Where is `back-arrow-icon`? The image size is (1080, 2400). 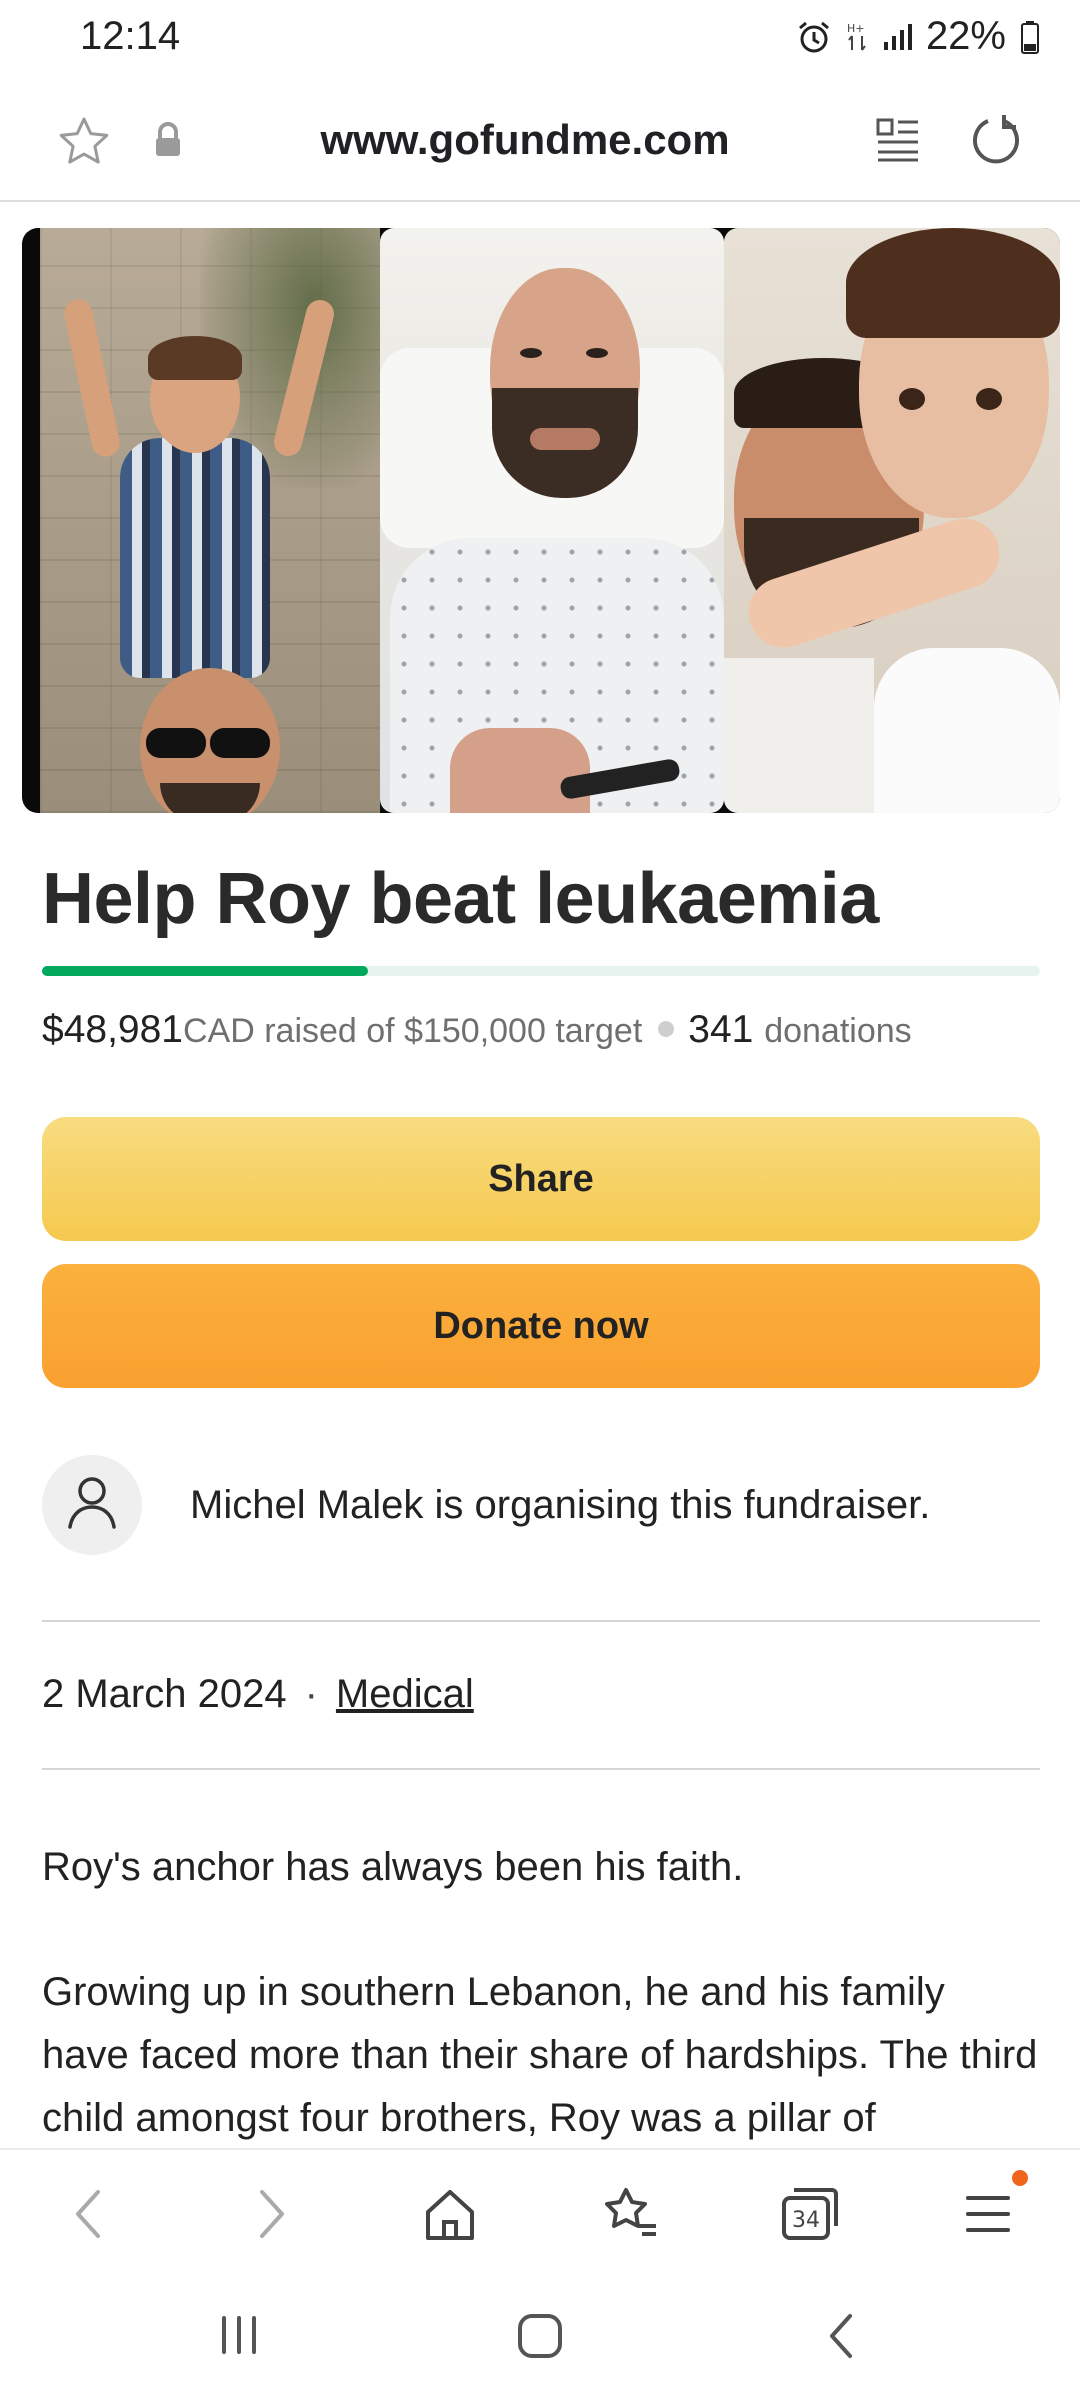 back-arrow-icon is located at coordinates (88, 2216).